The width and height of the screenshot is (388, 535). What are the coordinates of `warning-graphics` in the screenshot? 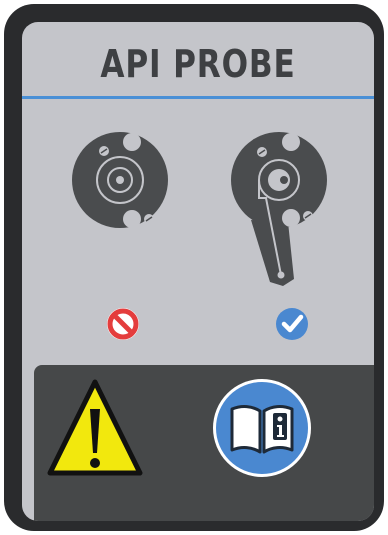 It's located at (179, 428).